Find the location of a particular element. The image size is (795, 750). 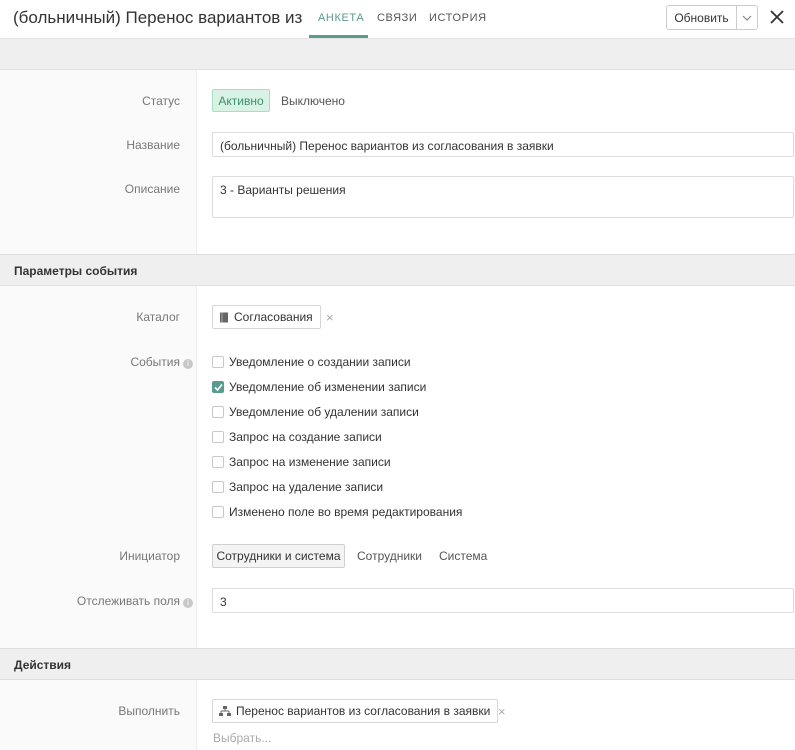

status-active-button: Активно is located at coordinates (241, 100).